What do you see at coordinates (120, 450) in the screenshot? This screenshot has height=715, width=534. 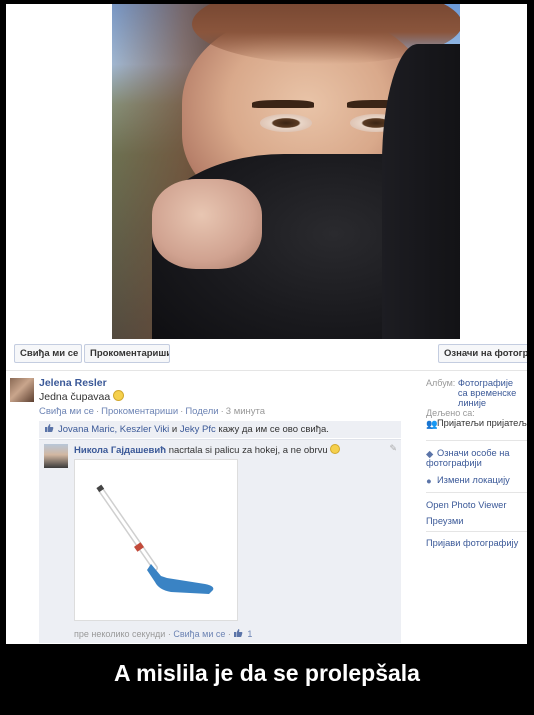 I see `commenter-name: Никола Гајдашевић` at bounding box center [120, 450].